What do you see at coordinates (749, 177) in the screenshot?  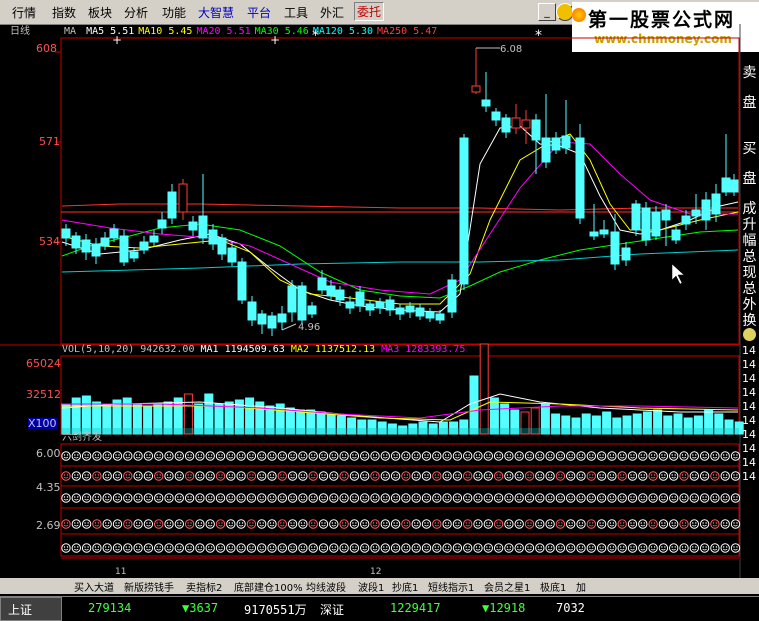 I see `buy-panel-button: 盘` at bounding box center [749, 177].